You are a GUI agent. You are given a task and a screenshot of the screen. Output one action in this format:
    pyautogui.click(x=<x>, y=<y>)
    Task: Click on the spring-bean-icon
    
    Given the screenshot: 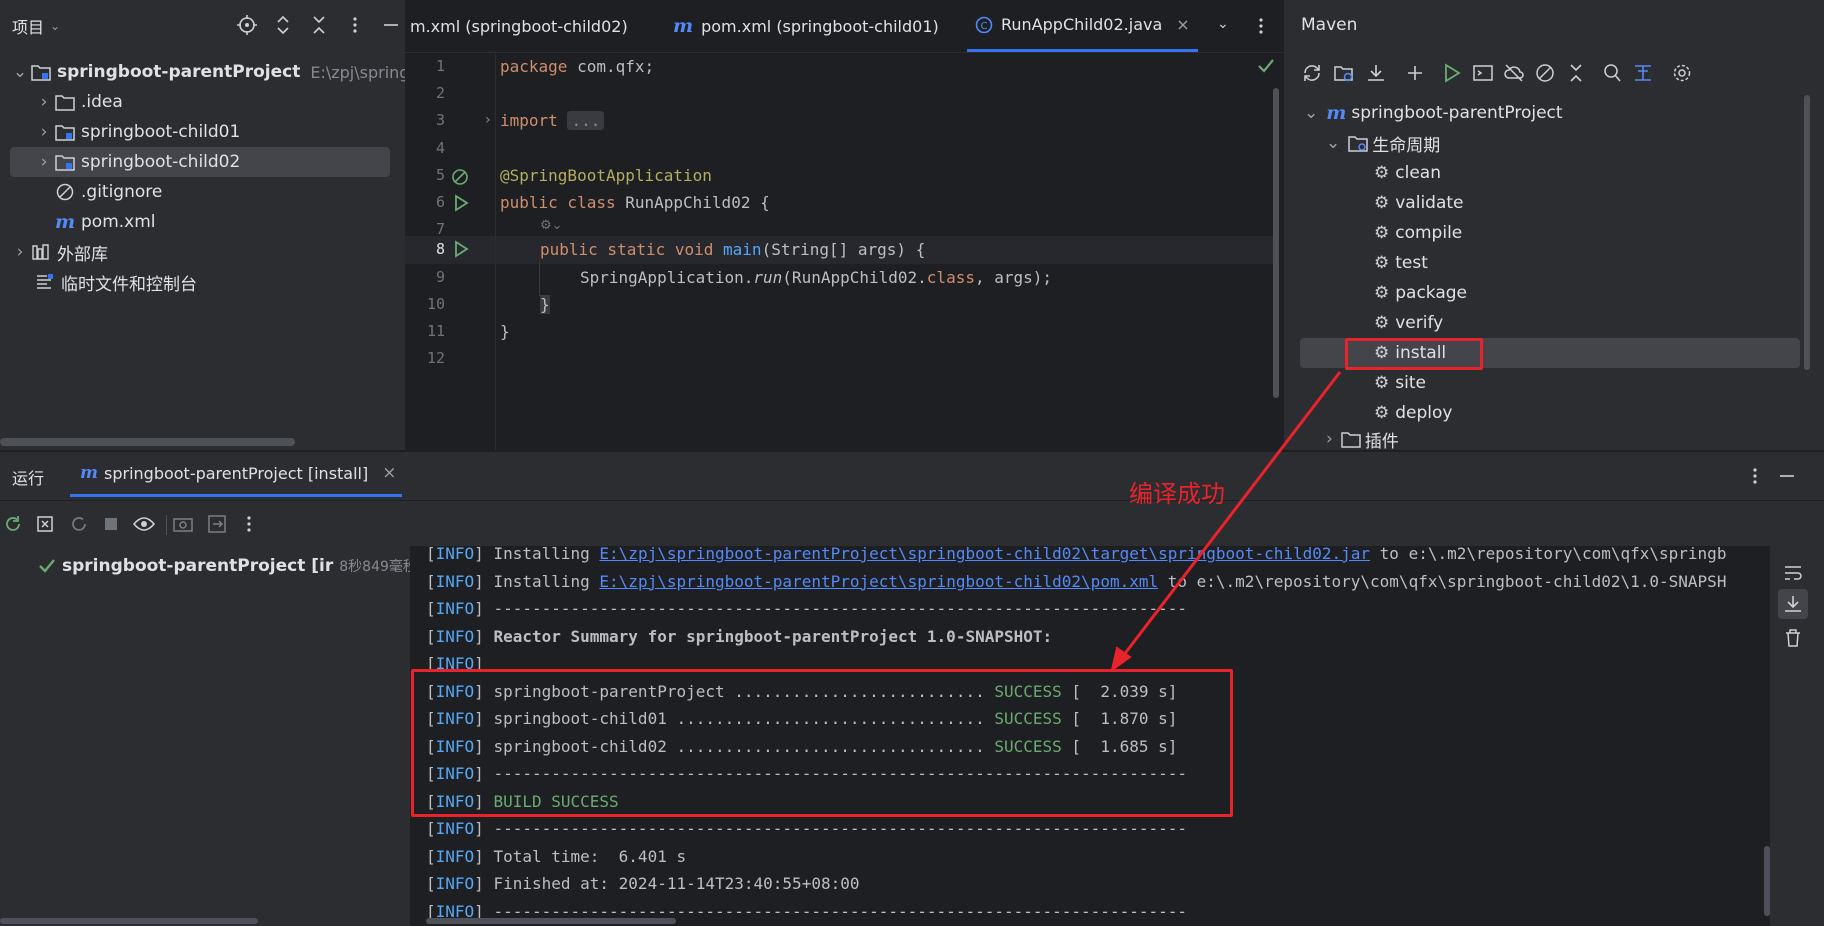 What is the action you would take?
    pyautogui.click(x=460, y=177)
    